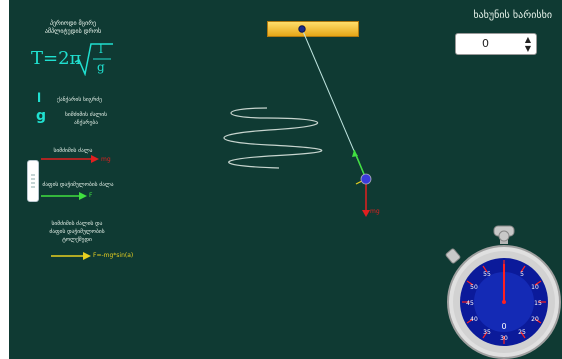 The image size is (562, 359). Describe the element at coordinates (366, 179) in the screenshot. I see `pendulum-bob` at that location.